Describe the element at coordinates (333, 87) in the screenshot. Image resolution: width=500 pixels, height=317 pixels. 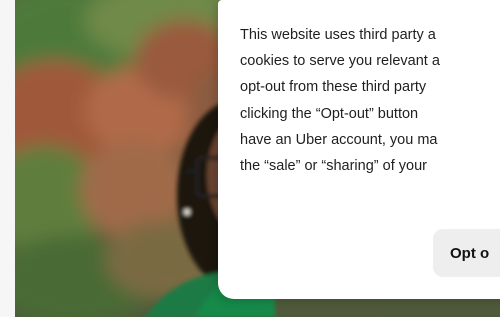
I see `consent-line: opt-out from these third party` at that location.